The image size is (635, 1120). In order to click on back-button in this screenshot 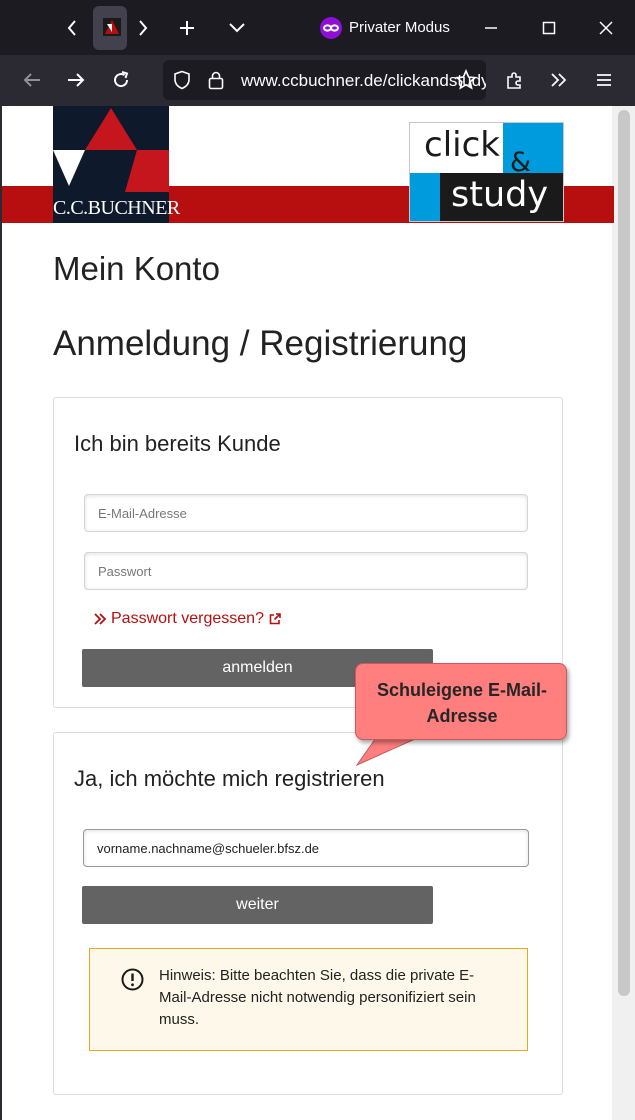, I will do `click(32, 80)`.